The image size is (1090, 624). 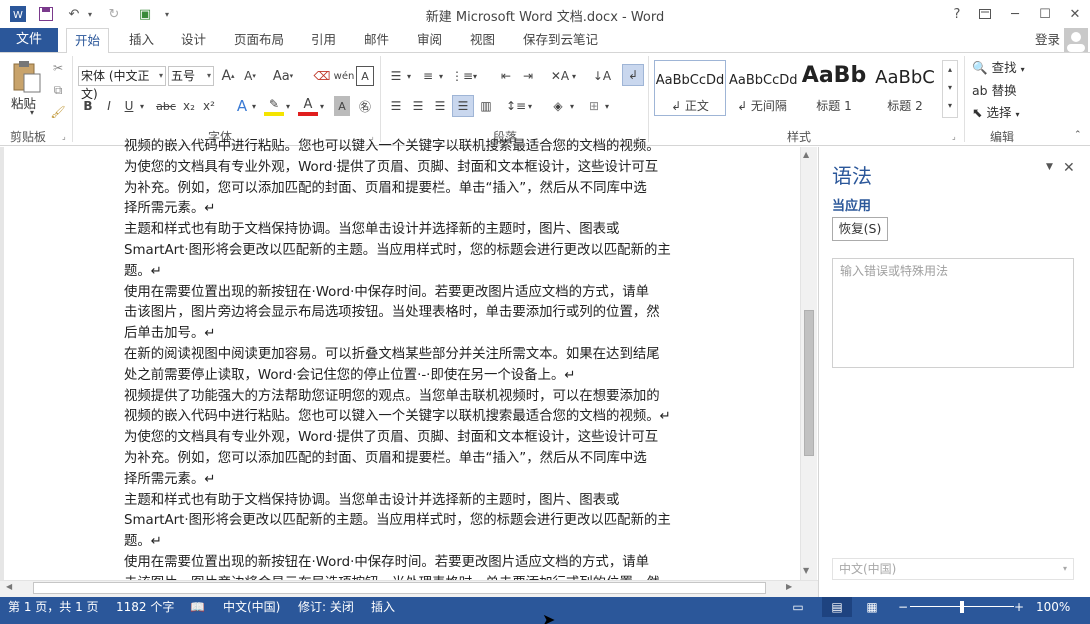 What do you see at coordinates (953, 569) in the screenshot?
I see `pane-language-select: 中文(中国) ▾` at bounding box center [953, 569].